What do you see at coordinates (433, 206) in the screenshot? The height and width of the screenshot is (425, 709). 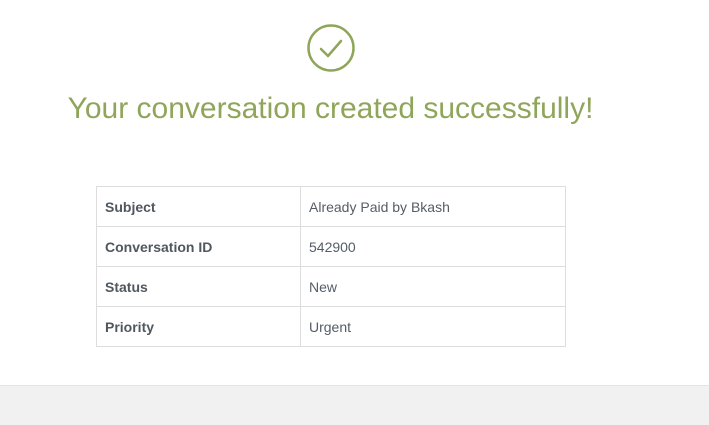 I see `subject-value: Already Paid by Bkash` at bounding box center [433, 206].